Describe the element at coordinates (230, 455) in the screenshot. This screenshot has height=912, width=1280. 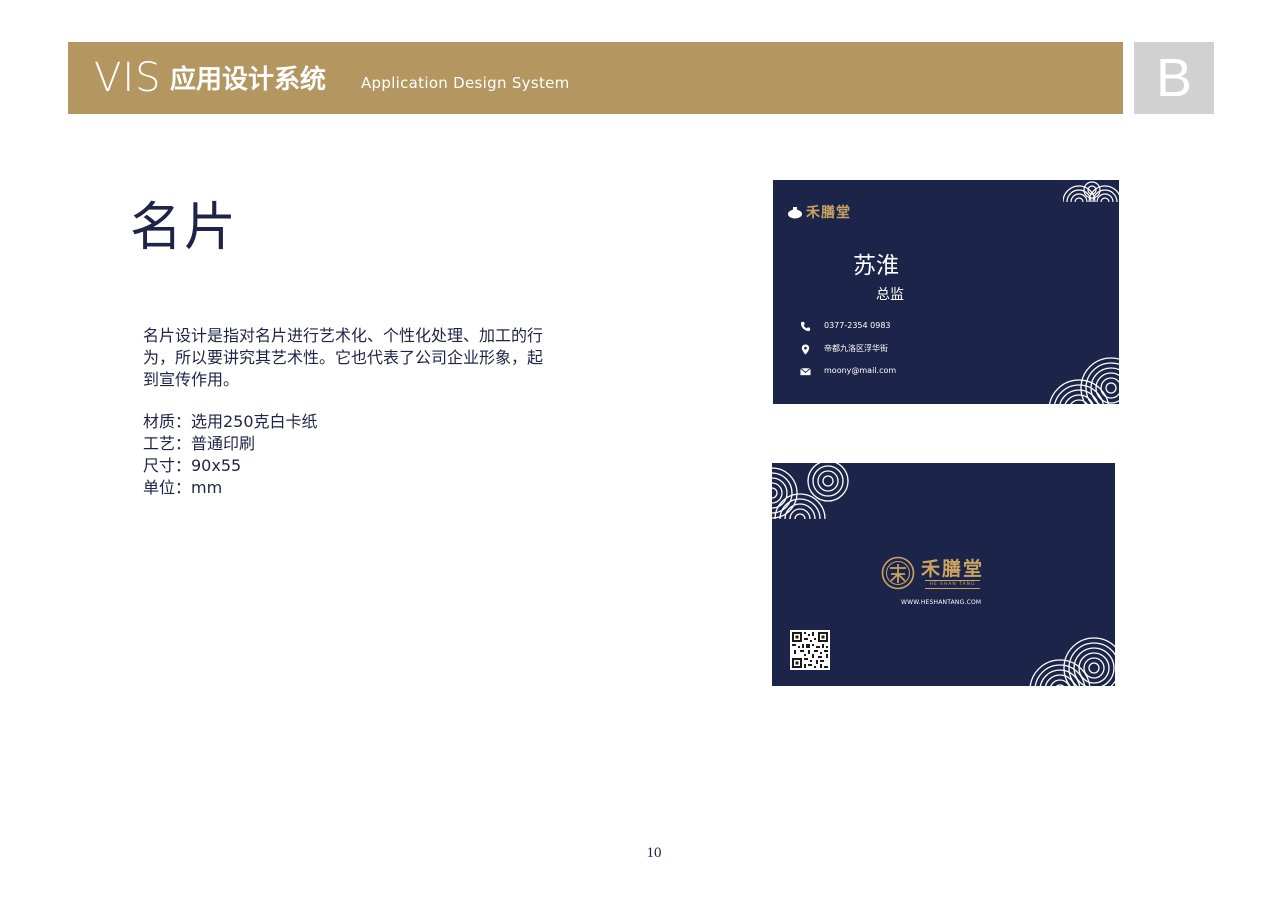
I see `spec-list: 材质：选用250克白卡纸 工艺：普通印刷 尺寸：90x55 单位：mm` at that location.